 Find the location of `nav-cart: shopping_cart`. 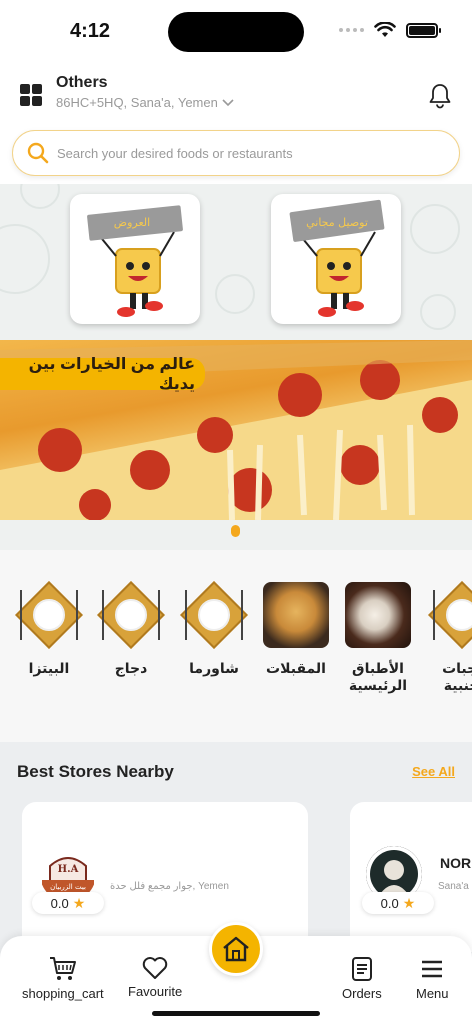

nav-cart: shopping_cart is located at coordinates (63, 978).